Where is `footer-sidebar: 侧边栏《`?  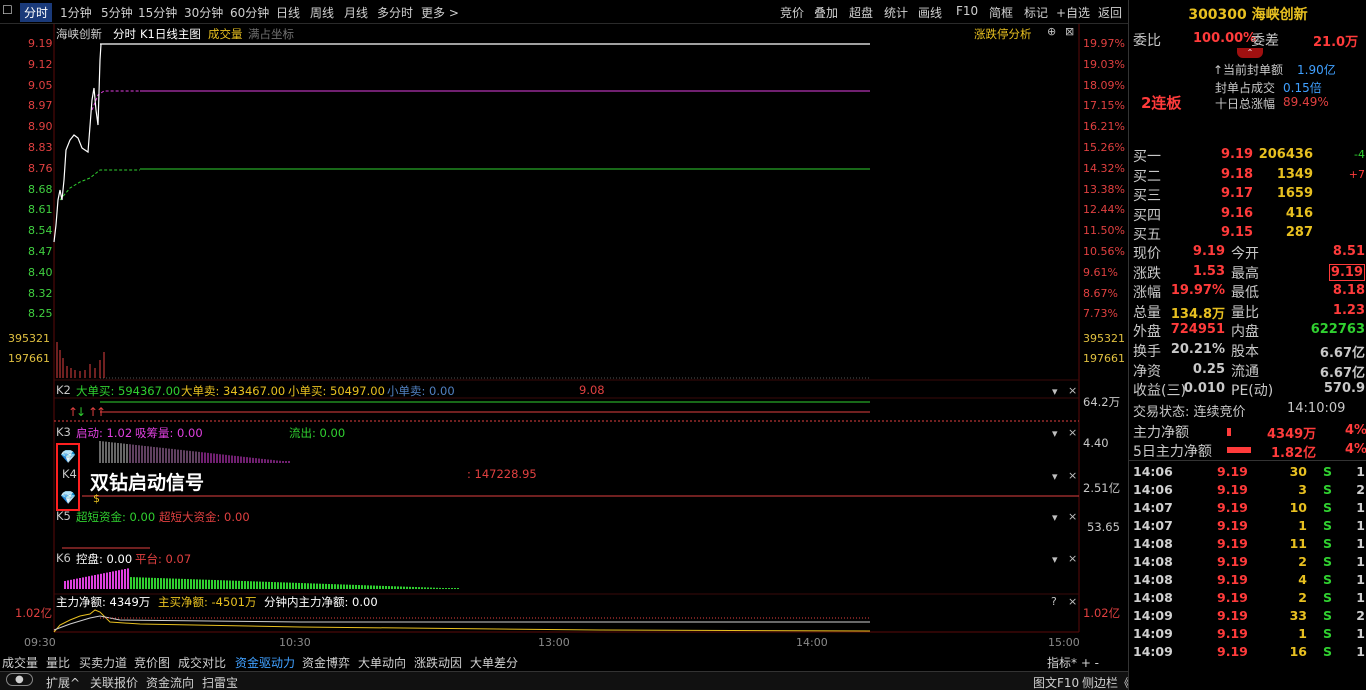
footer-sidebar: 侧边栏《 is located at coordinates (1106, 682).